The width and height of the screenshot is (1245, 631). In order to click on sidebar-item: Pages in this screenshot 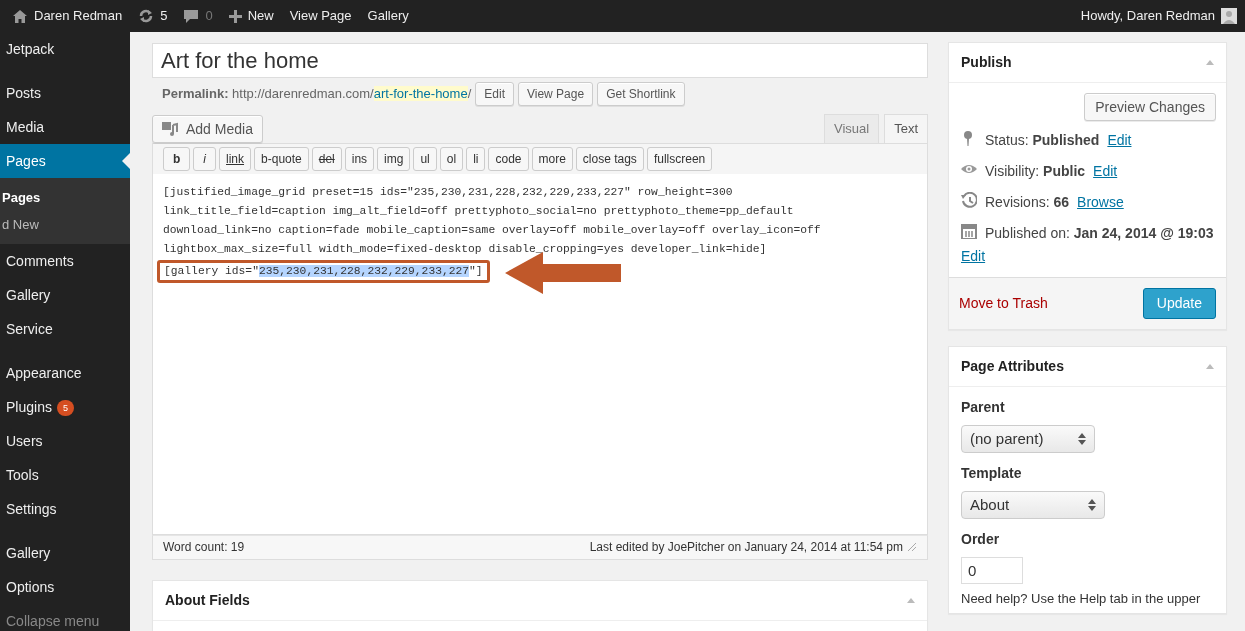, I will do `click(65, 161)`.